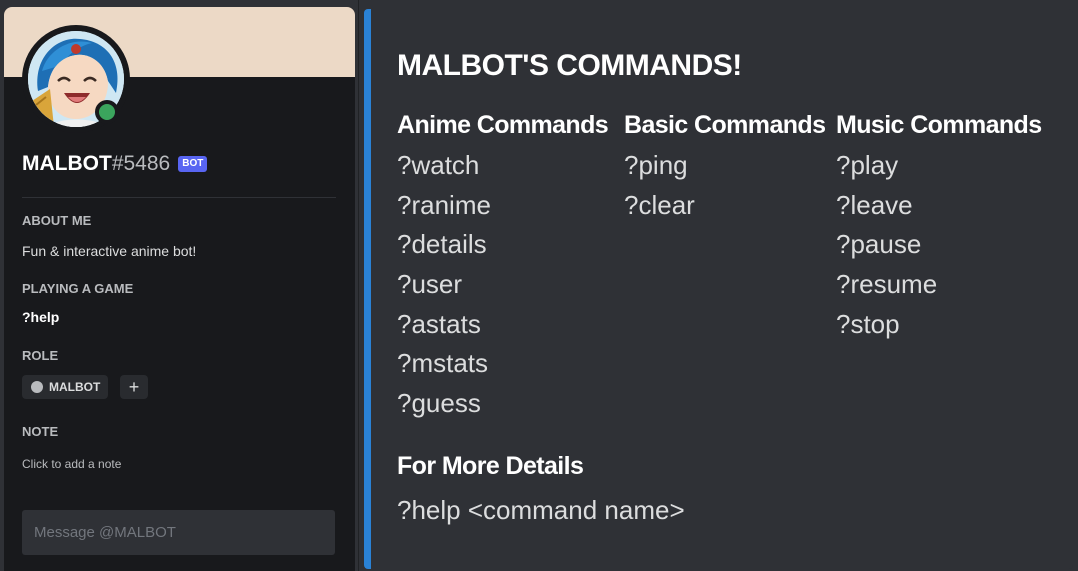 The height and width of the screenshot is (571, 1078). I want to click on username-row: MALBOT #5486 BOT, so click(115, 164).